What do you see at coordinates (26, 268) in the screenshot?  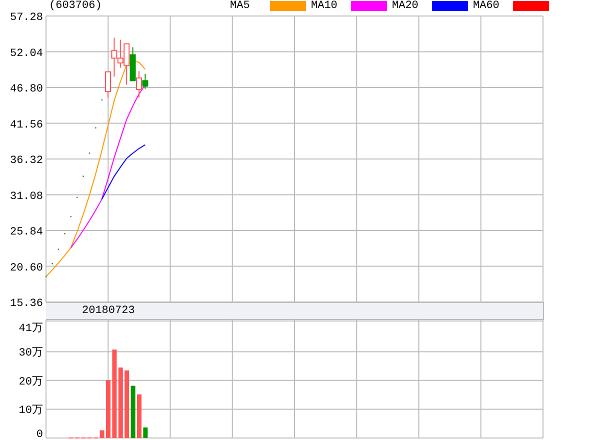 I see `axis-label: 20.60` at bounding box center [26, 268].